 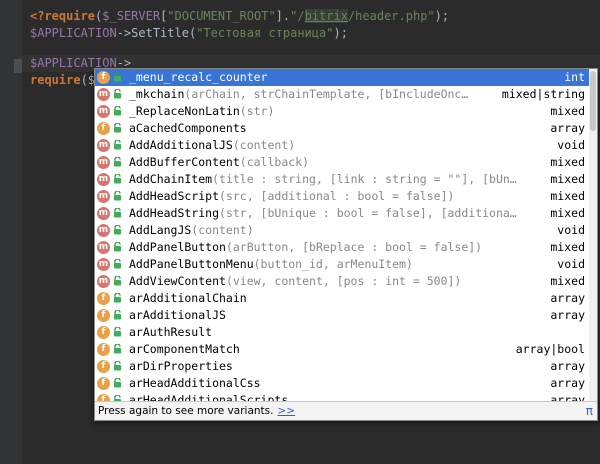 What do you see at coordinates (191, 264) in the screenshot?
I see `item-name-text: AddPanelButtonMenu` at bounding box center [191, 264].